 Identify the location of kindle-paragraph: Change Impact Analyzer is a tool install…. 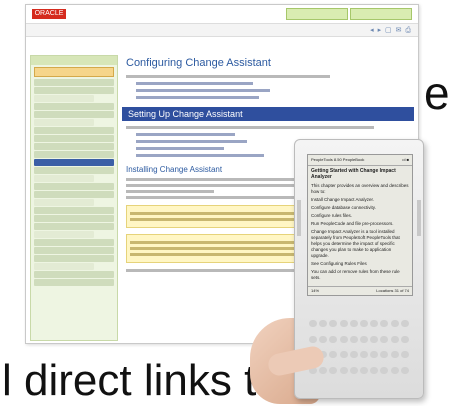
(355, 243).